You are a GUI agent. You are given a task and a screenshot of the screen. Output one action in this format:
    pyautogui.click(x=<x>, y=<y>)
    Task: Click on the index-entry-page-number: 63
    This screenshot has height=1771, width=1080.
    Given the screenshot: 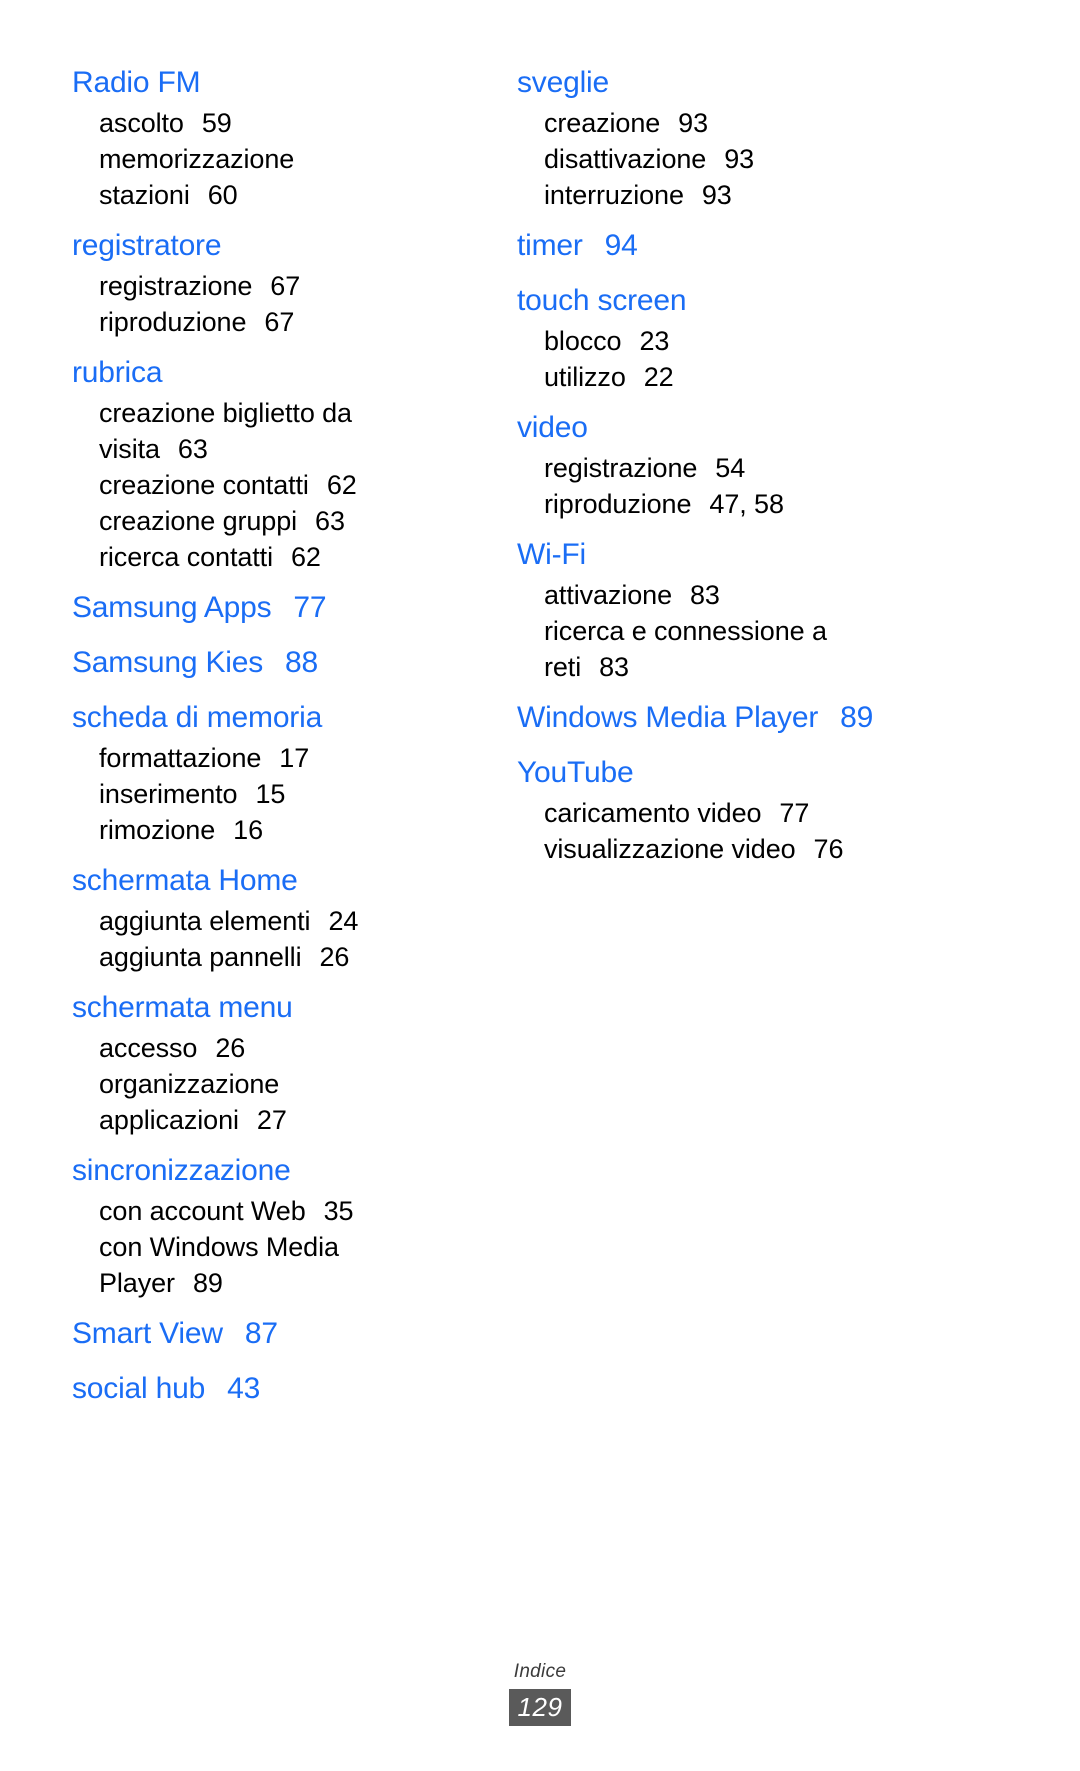 What is the action you would take?
    pyautogui.click(x=192, y=449)
    